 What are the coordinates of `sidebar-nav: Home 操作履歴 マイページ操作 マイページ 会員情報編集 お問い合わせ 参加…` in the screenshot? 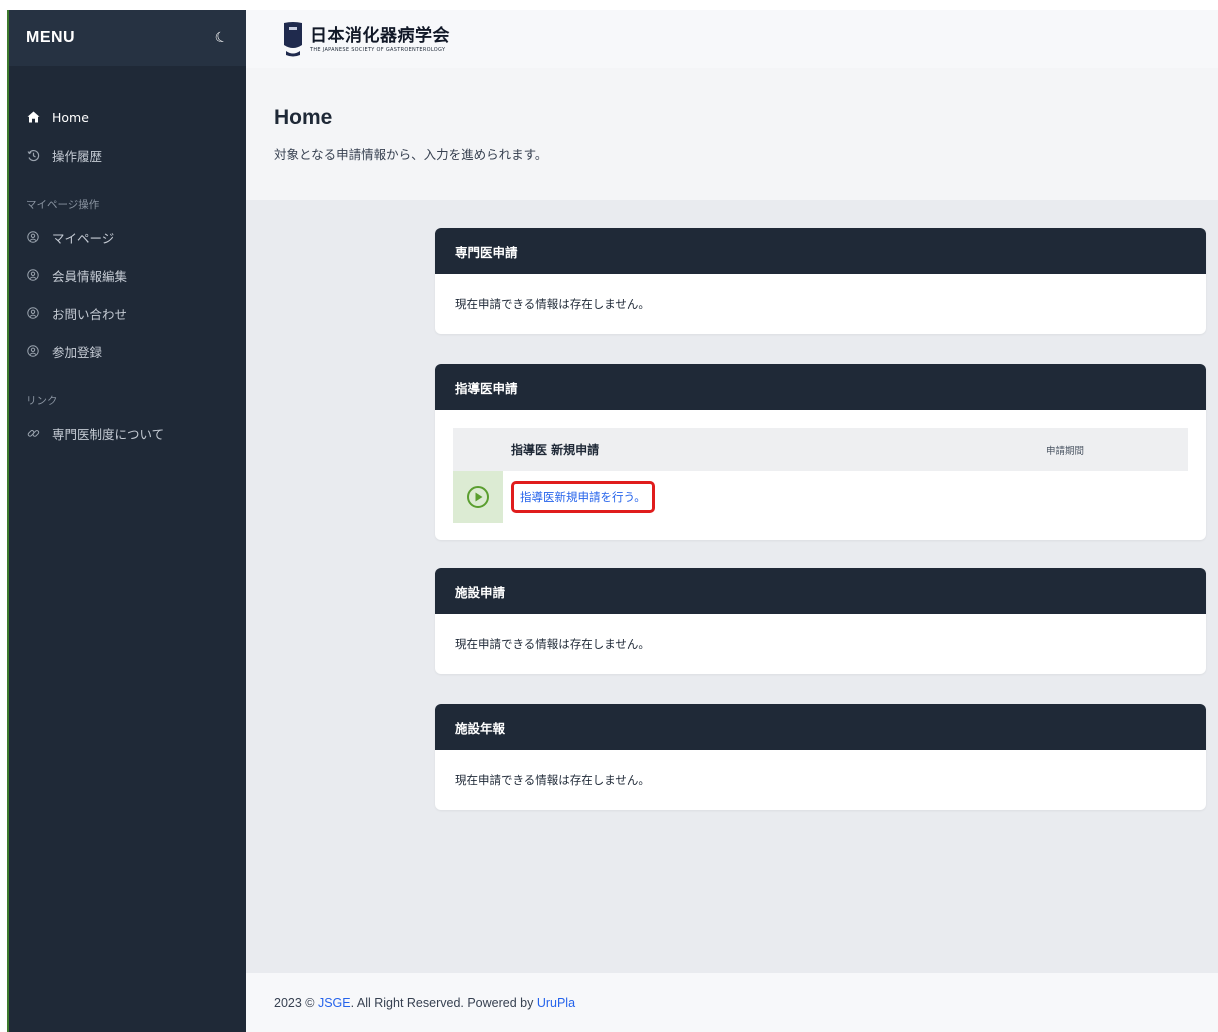 It's located at (127, 259).